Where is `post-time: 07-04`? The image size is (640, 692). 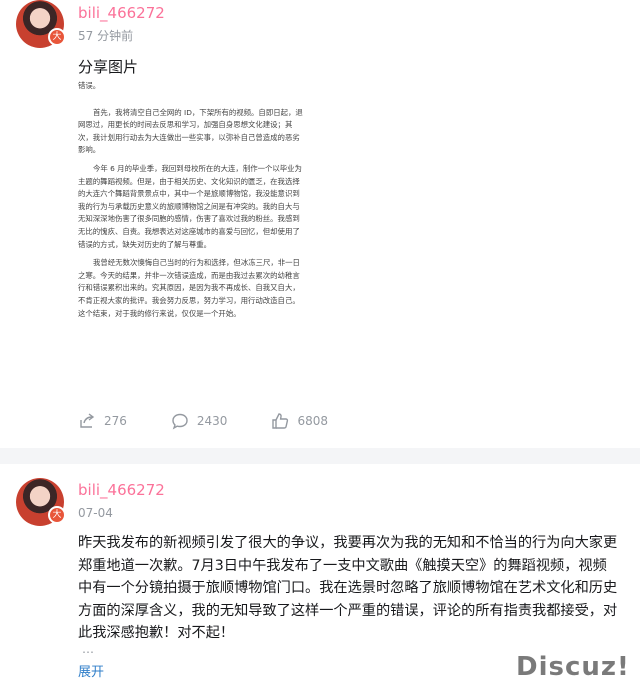 post-time: 07-04 is located at coordinates (95, 513).